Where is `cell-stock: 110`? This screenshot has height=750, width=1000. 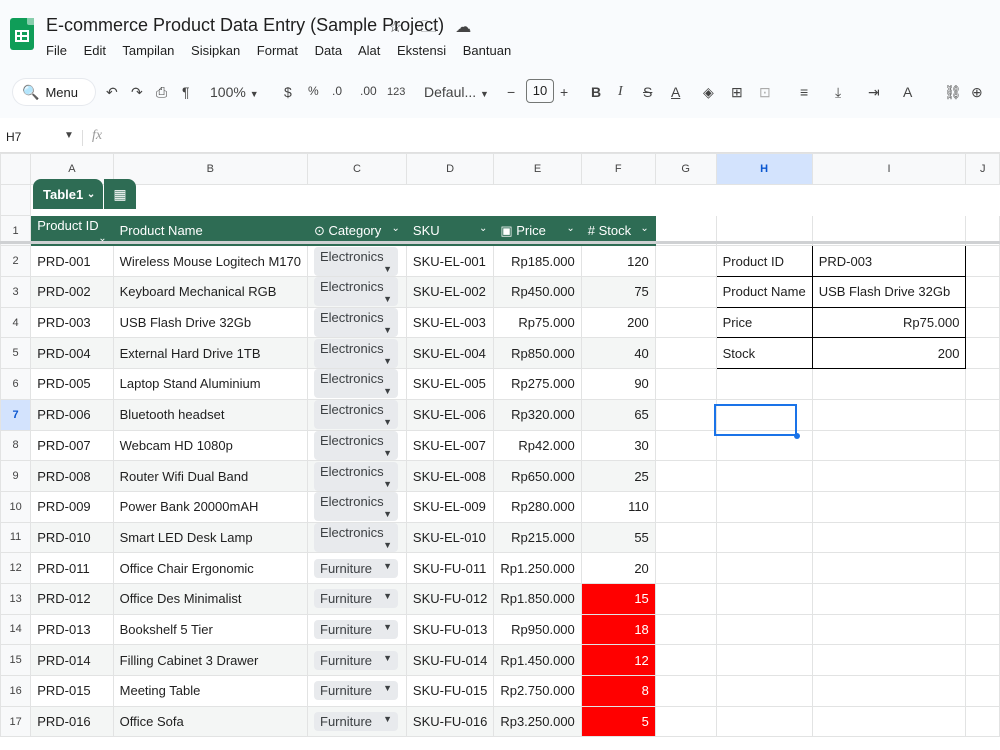 cell-stock: 110 is located at coordinates (618, 506).